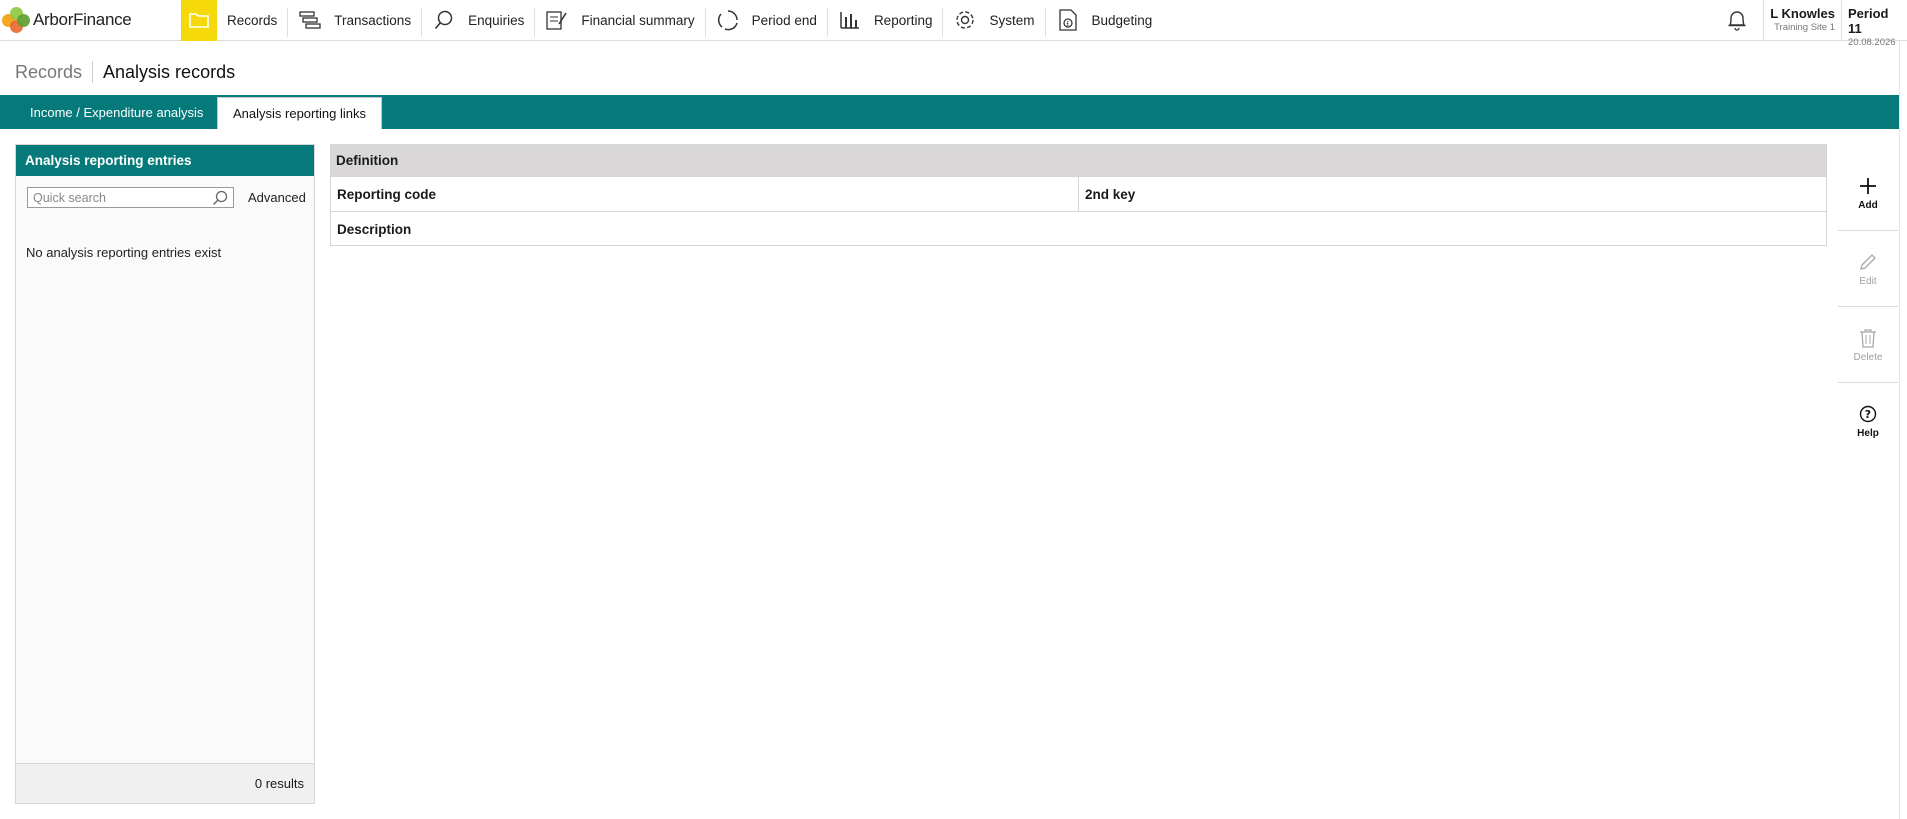 This screenshot has width=1907, height=819. Describe the element at coordinates (638, 20) in the screenshot. I see `nav-label: Financial summary` at that location.